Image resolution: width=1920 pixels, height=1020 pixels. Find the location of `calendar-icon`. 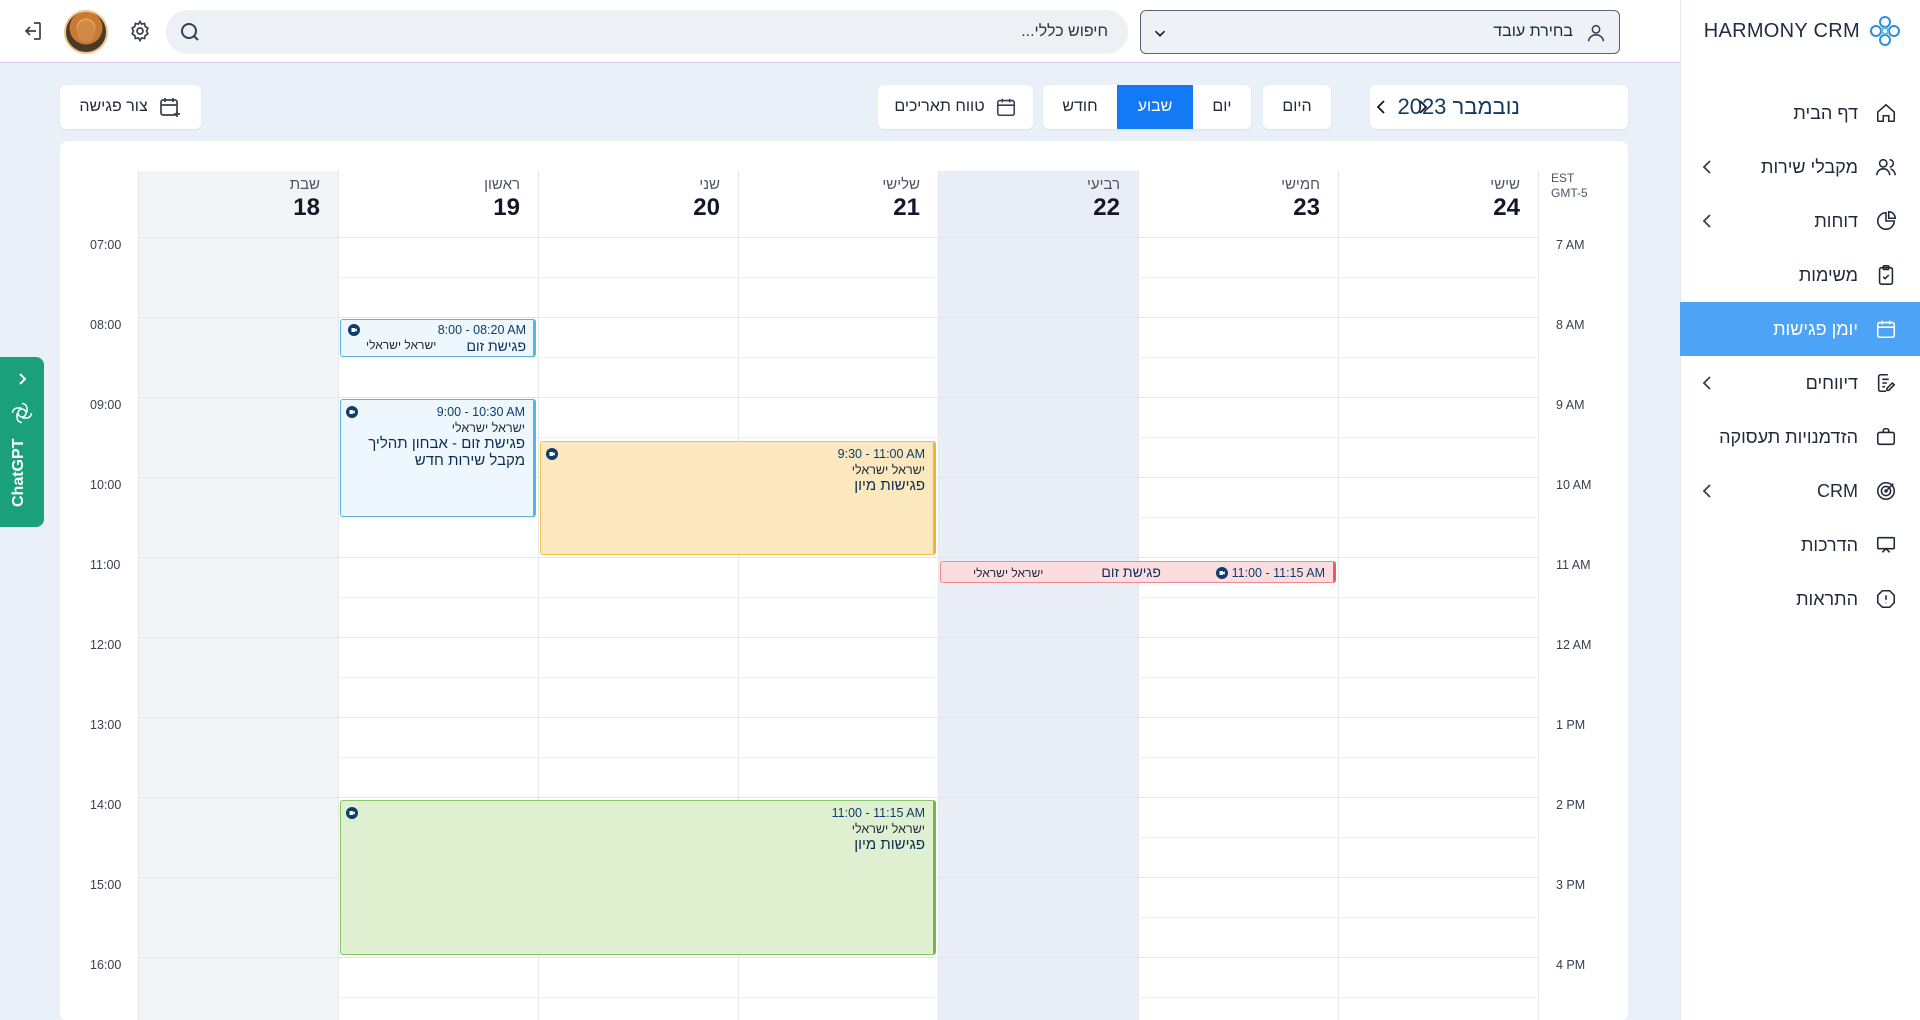

calendar-icon is located at coordinates (1886, 329).